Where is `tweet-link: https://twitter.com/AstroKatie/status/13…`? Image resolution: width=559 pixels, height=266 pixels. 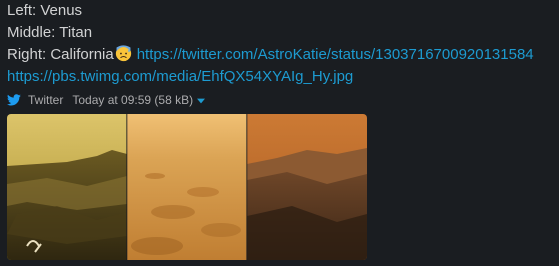 tweet-link: https://twitter.com/AstroKatie/status/13… is located at coordinates (335, 54).